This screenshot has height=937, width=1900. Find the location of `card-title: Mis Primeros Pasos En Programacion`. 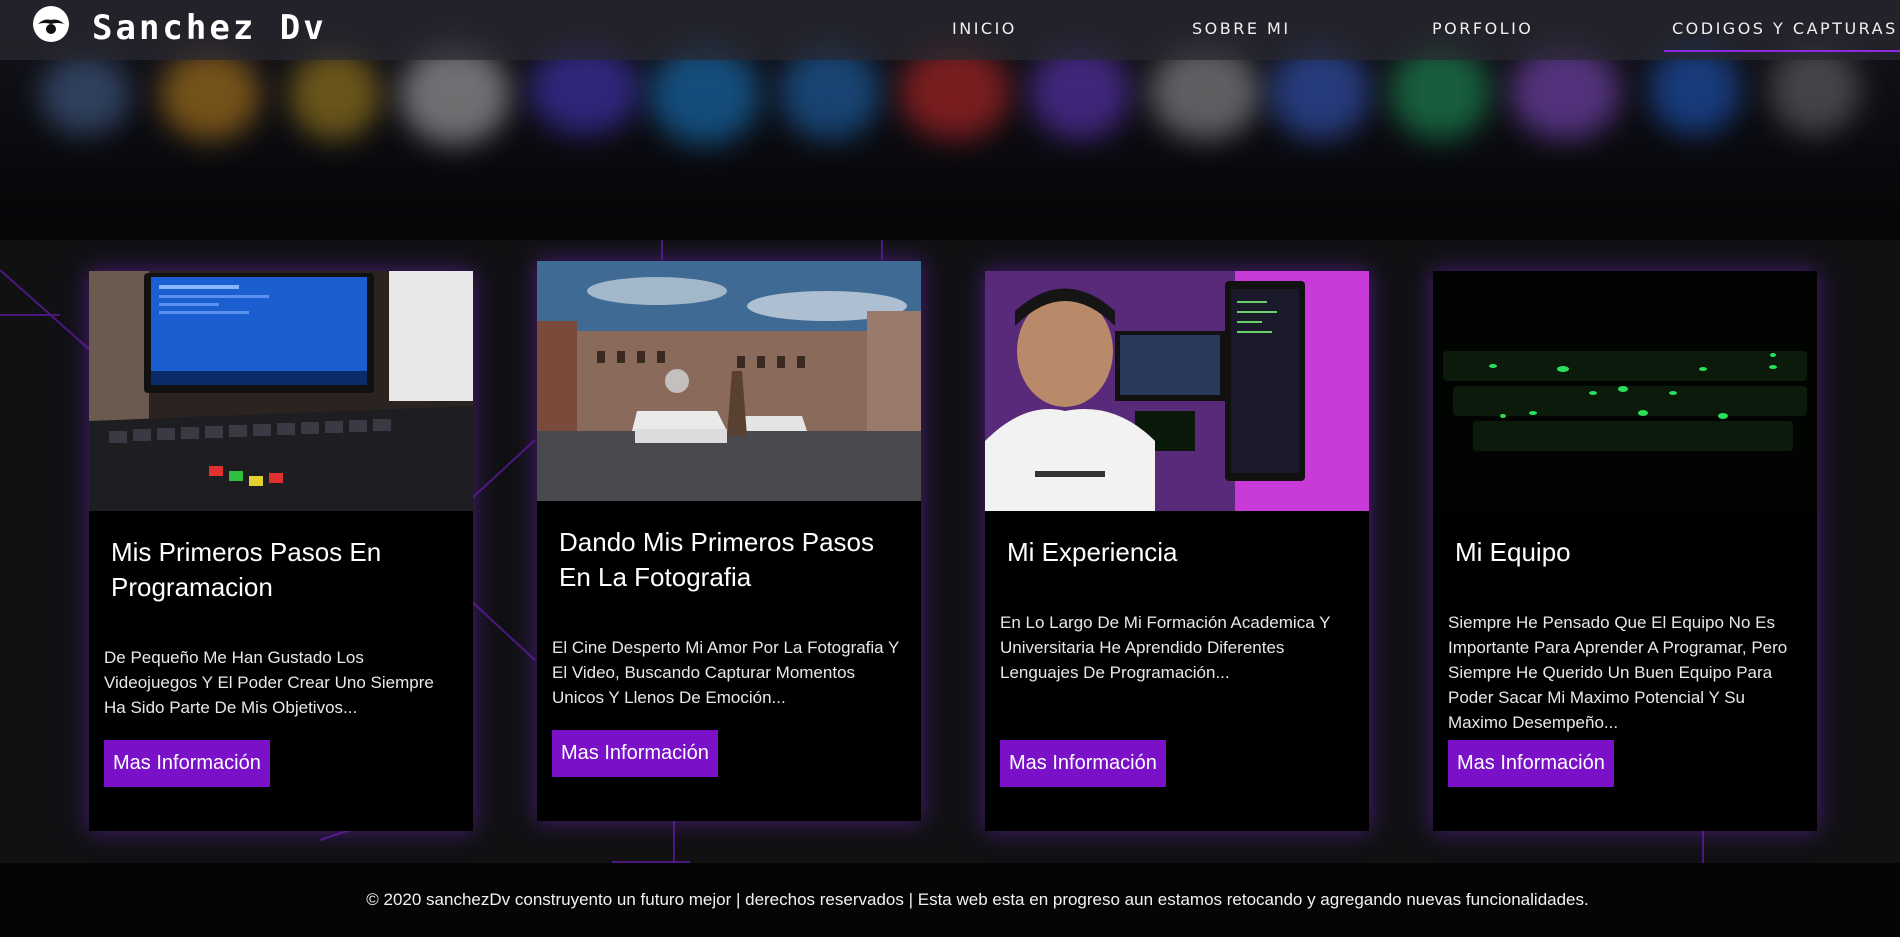

card-title: Mis Primeros Pasos En Programacion is located at coordinates (246, 569).